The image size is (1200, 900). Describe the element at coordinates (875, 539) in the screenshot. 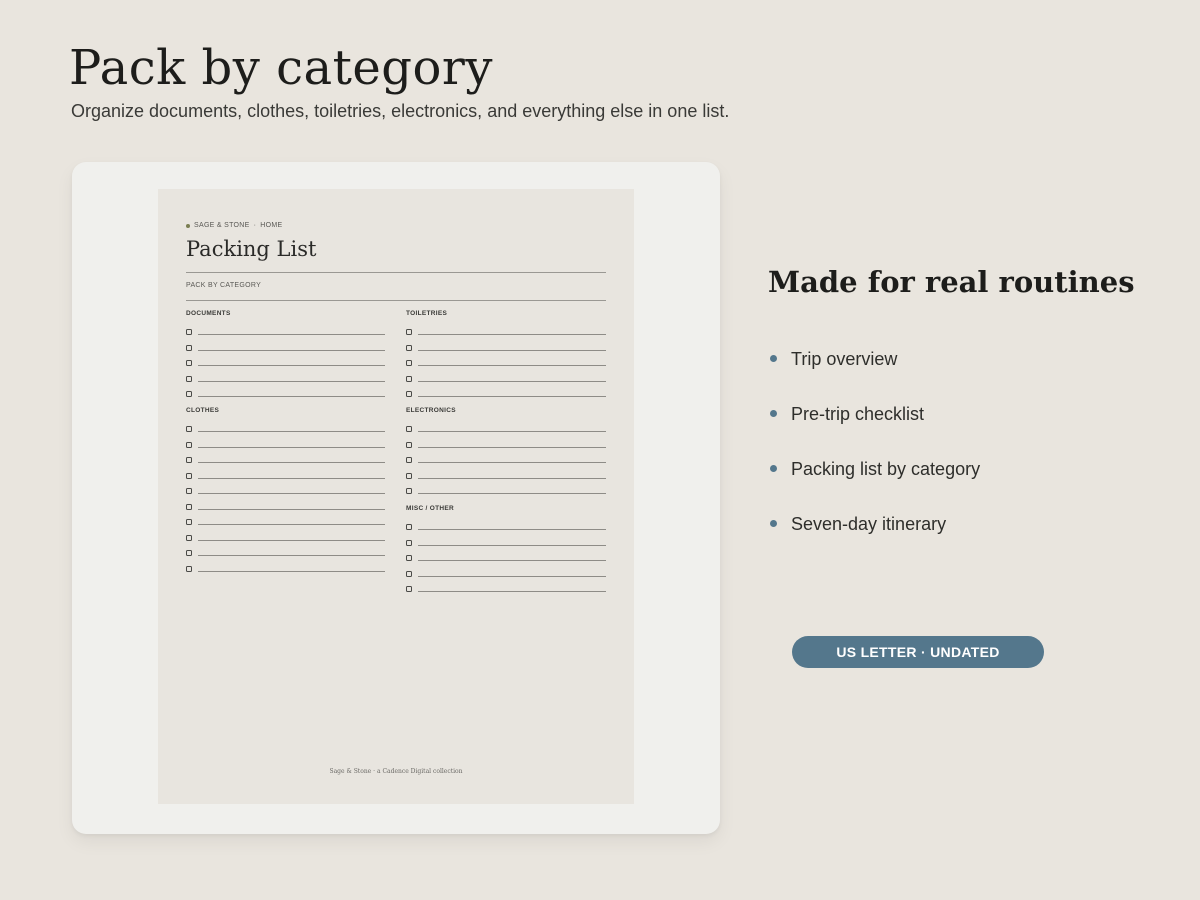

I see `feature-item: Seven-day itinerary` at that location.